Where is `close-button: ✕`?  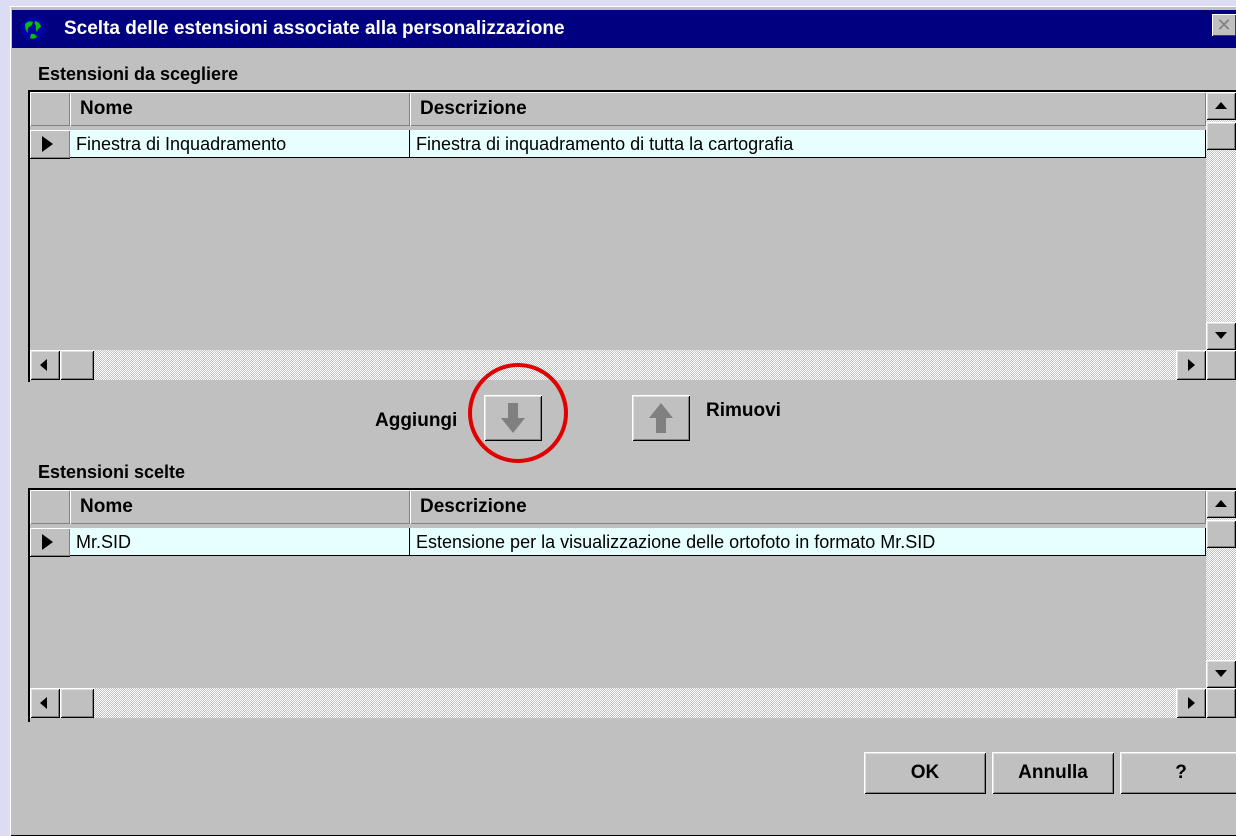 close-button: ✕ is located at coordinates (1224, 25).